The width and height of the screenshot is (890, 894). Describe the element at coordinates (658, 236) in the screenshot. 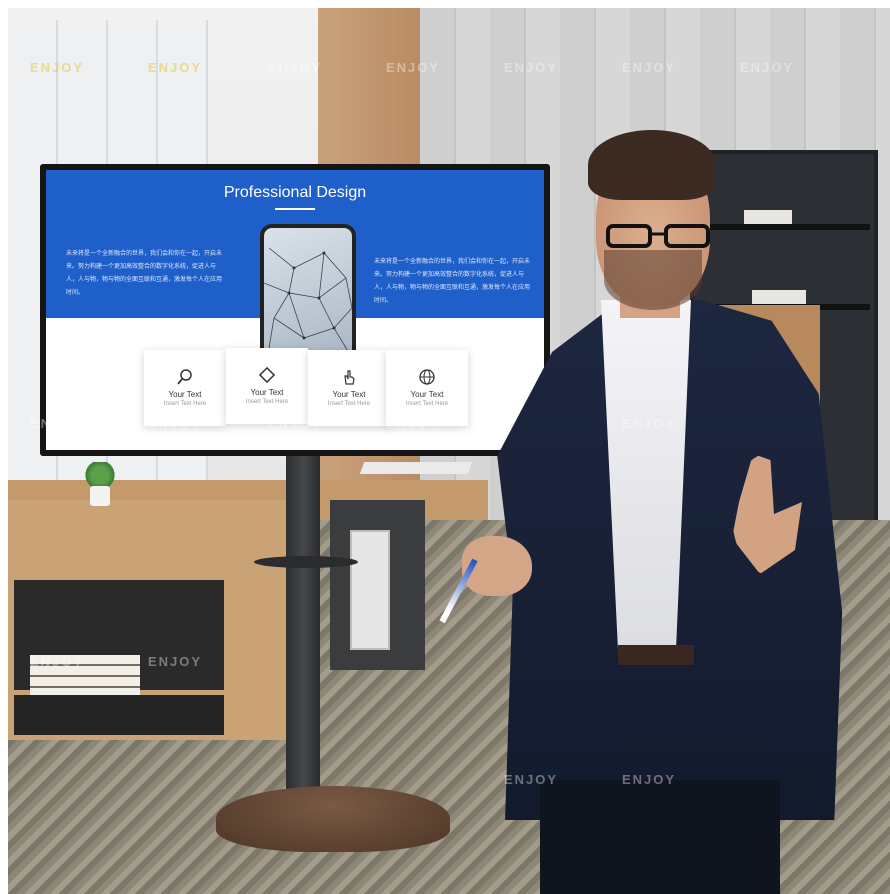

I see `eyeglasses` at that location.